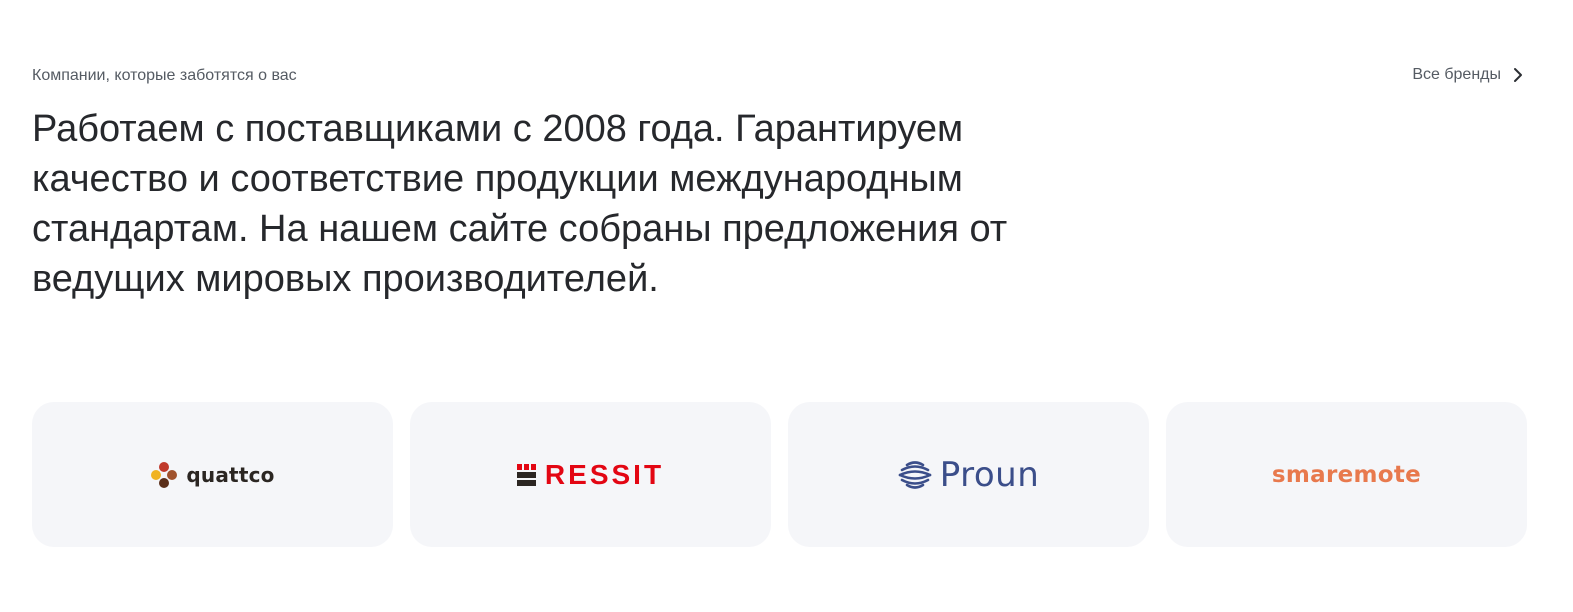  I want to click on quattco-logo: quattco, so click(212, 475).